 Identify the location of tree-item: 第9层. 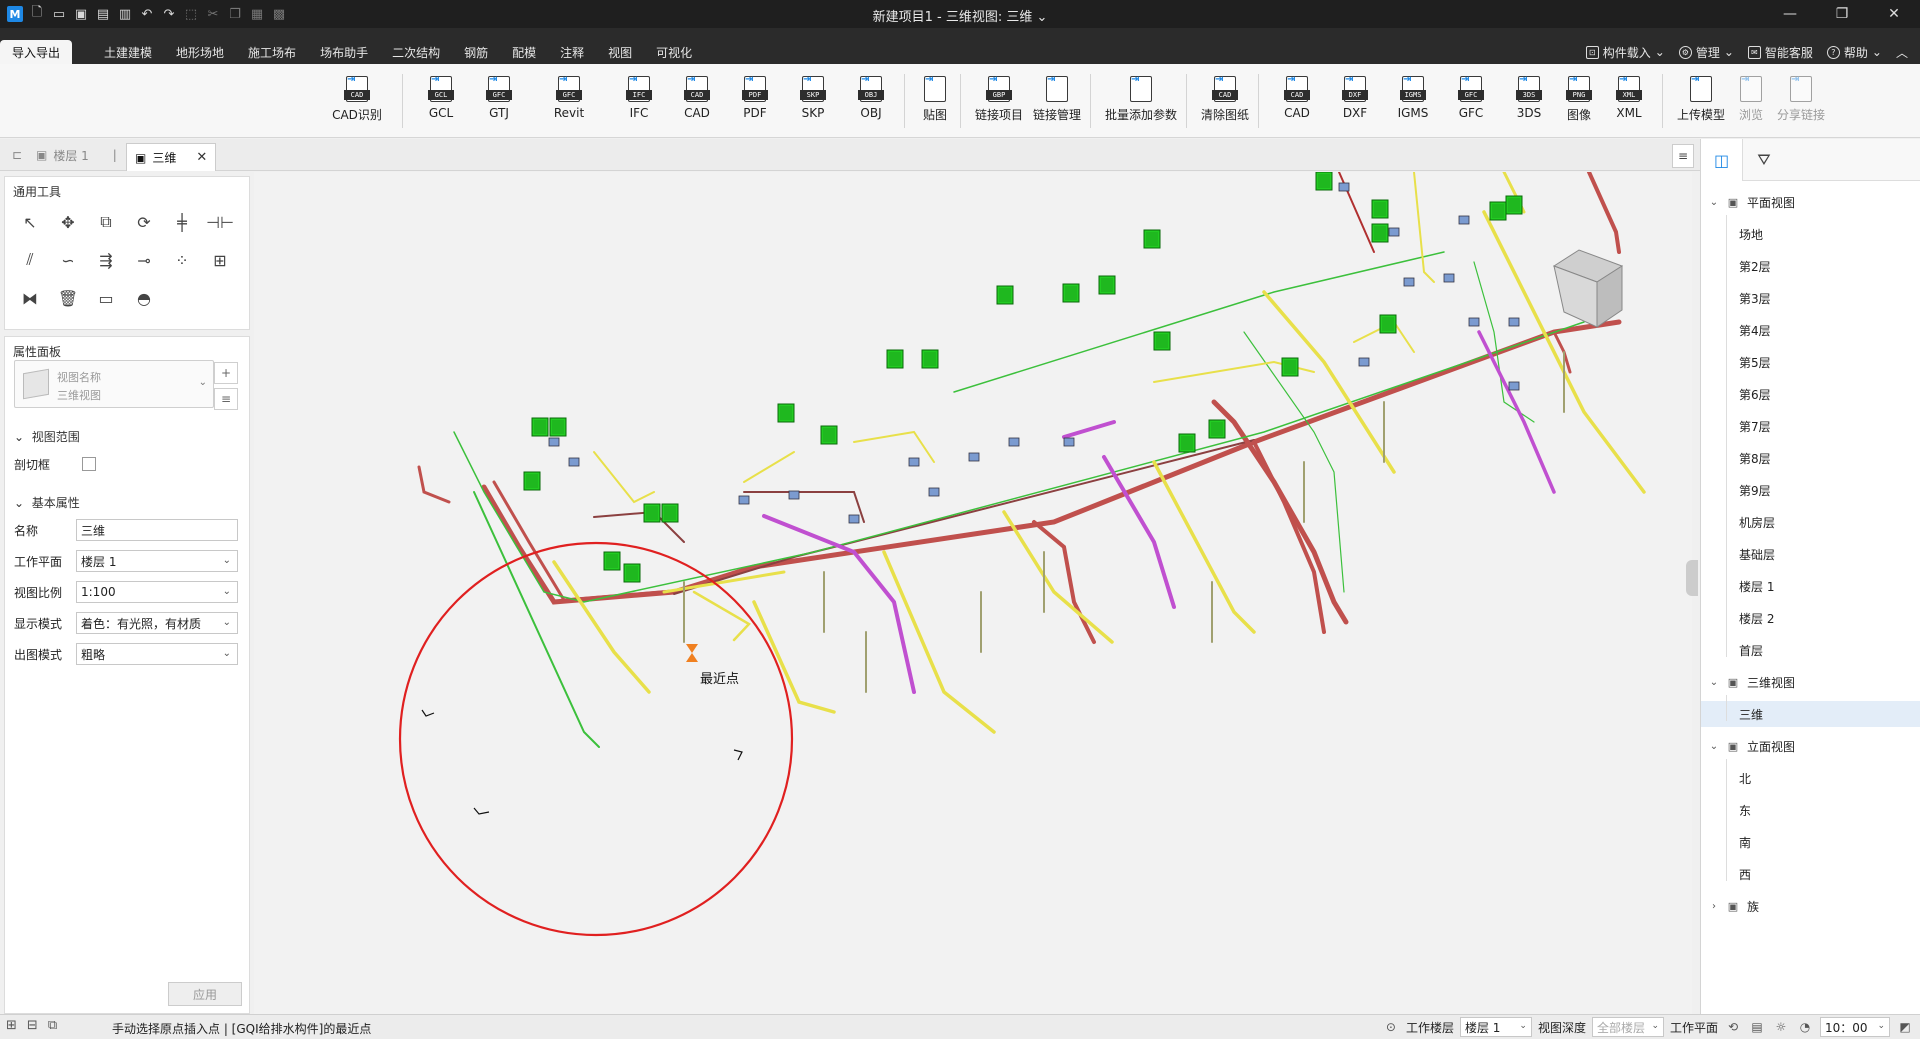
(1810, 490).